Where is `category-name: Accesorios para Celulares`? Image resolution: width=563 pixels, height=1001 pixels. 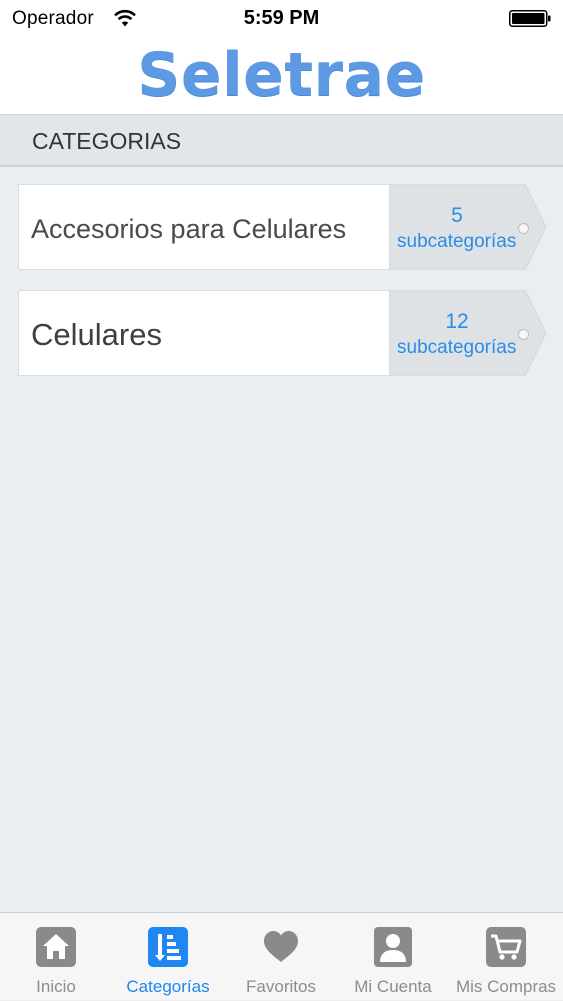 category-name: Accesorios para Celulares is located at coordinates (189, 229).